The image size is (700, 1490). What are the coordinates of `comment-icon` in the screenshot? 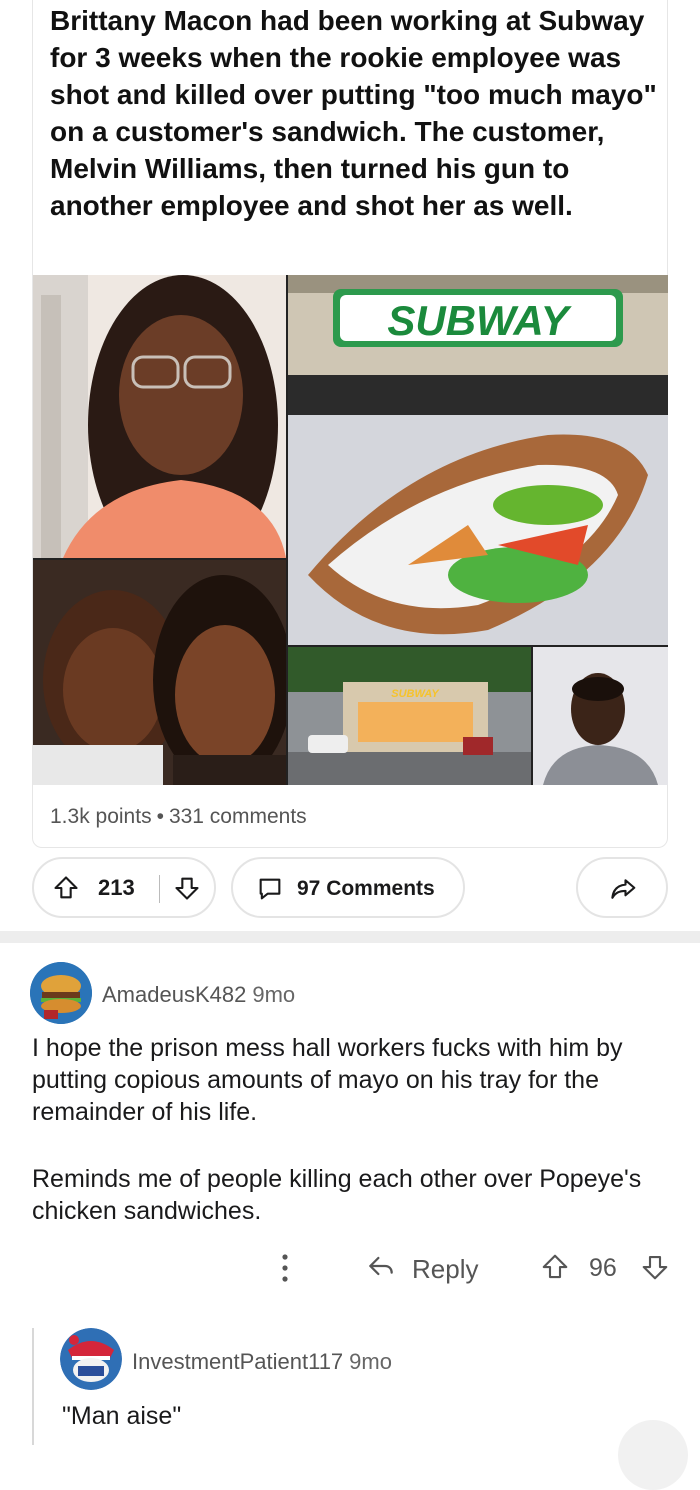 It's located at (270, 891).